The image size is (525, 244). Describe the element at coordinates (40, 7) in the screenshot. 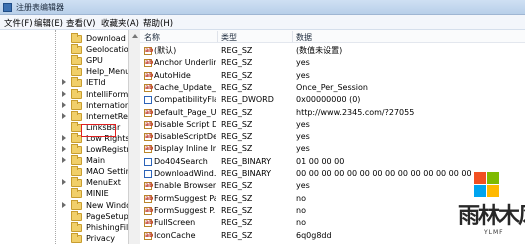

I see `window-title: 注册表编辑器` at that location.